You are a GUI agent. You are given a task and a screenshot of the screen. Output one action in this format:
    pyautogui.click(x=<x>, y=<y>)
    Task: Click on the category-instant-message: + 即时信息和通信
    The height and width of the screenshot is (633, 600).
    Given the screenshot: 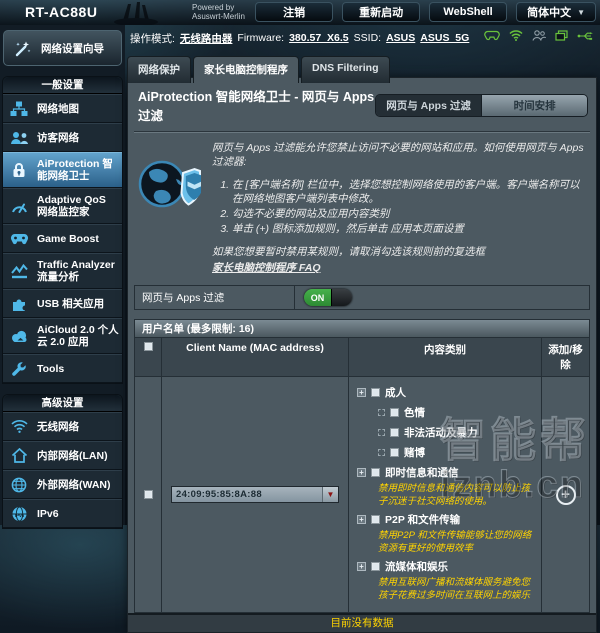 What is the action you would take?
    pyautogui.click(x=446, y=472)
    